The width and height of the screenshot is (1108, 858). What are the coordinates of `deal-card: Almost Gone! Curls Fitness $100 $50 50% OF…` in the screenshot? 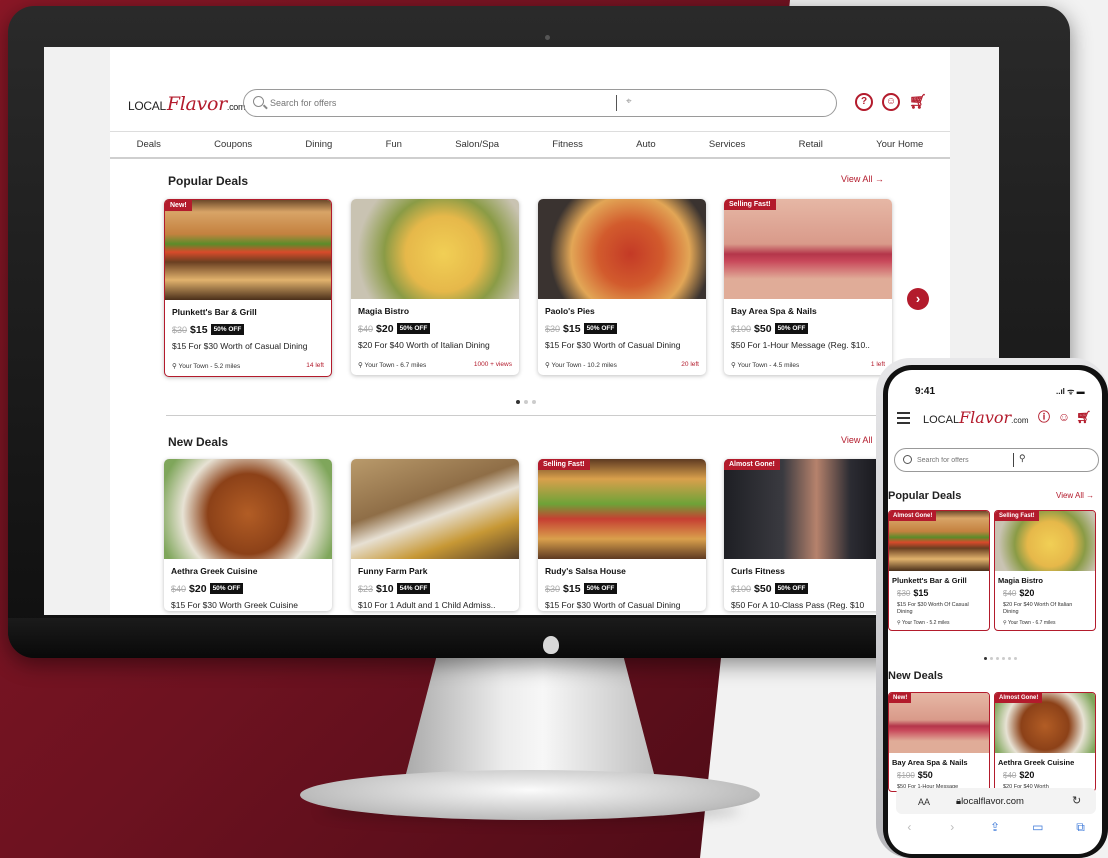 It's located at (808, 535).